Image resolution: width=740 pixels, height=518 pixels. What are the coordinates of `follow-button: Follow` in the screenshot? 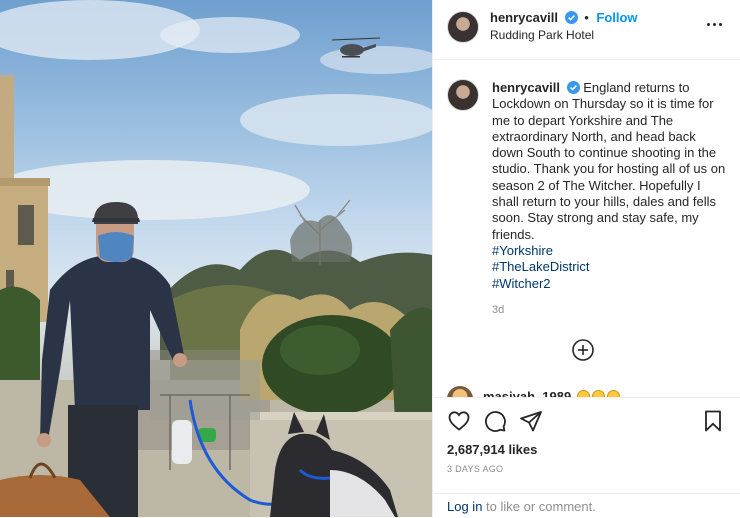 It's located at (616, 17).